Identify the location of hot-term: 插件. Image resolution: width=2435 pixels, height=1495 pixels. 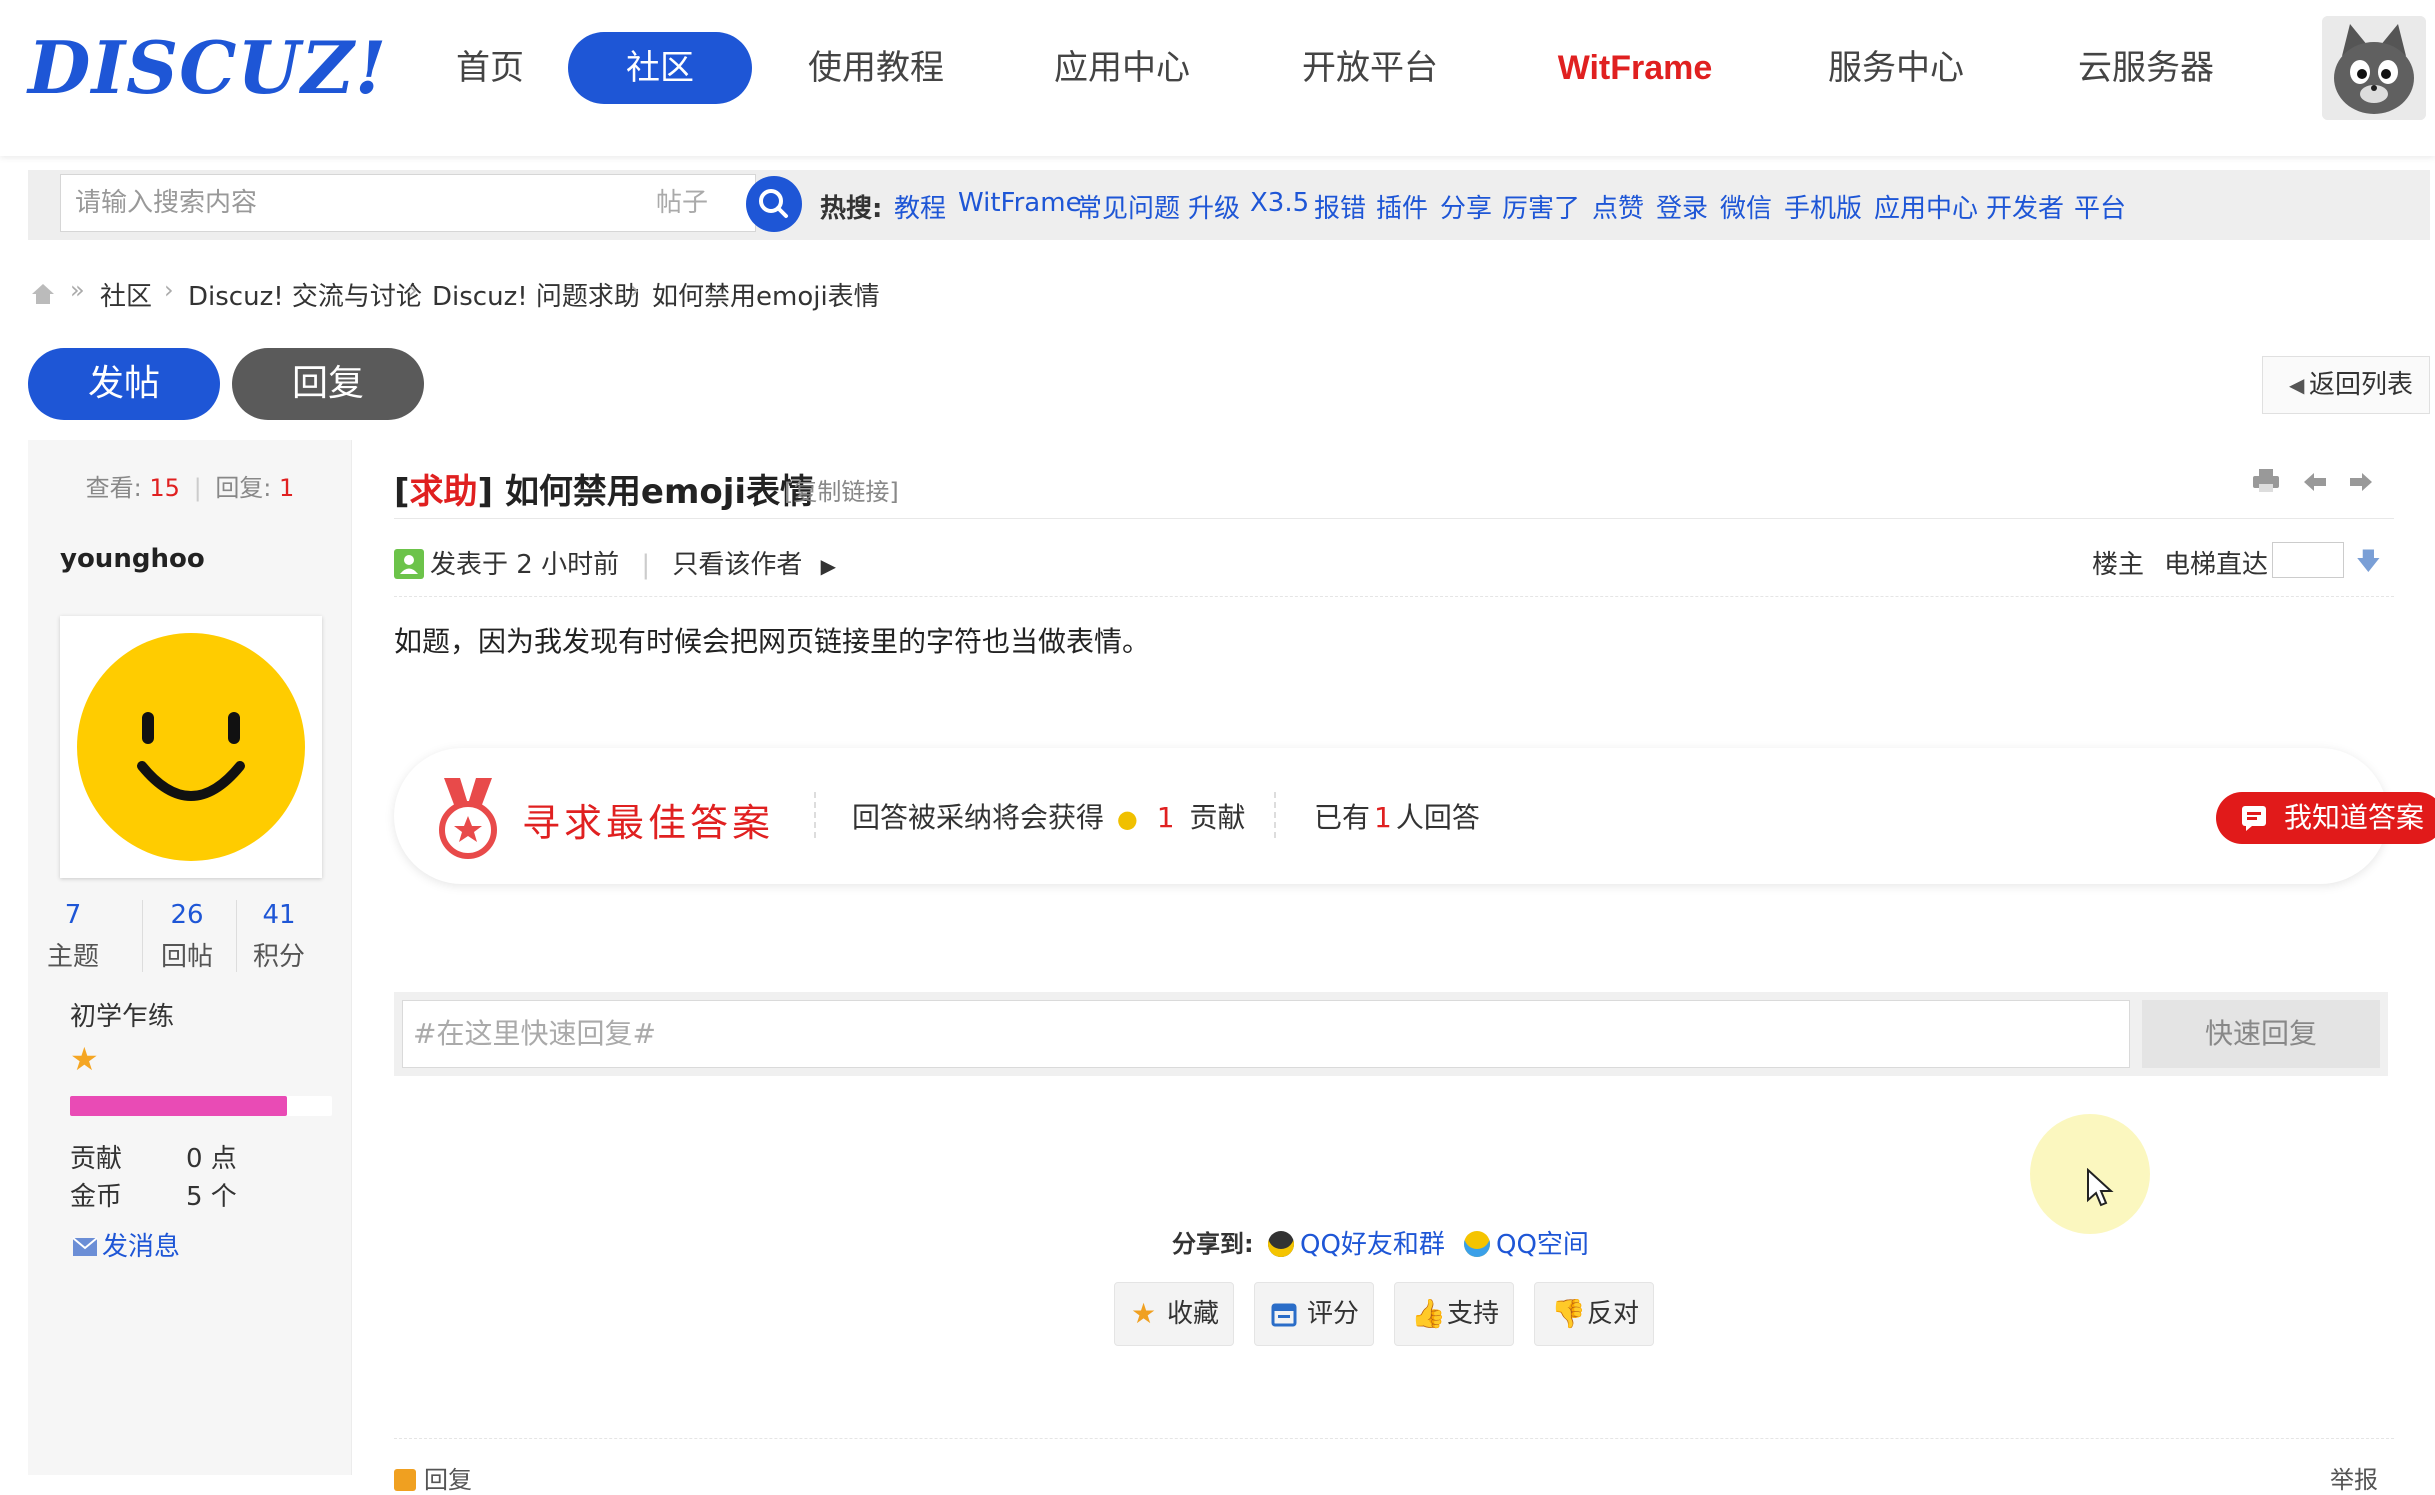
(1402, 206).